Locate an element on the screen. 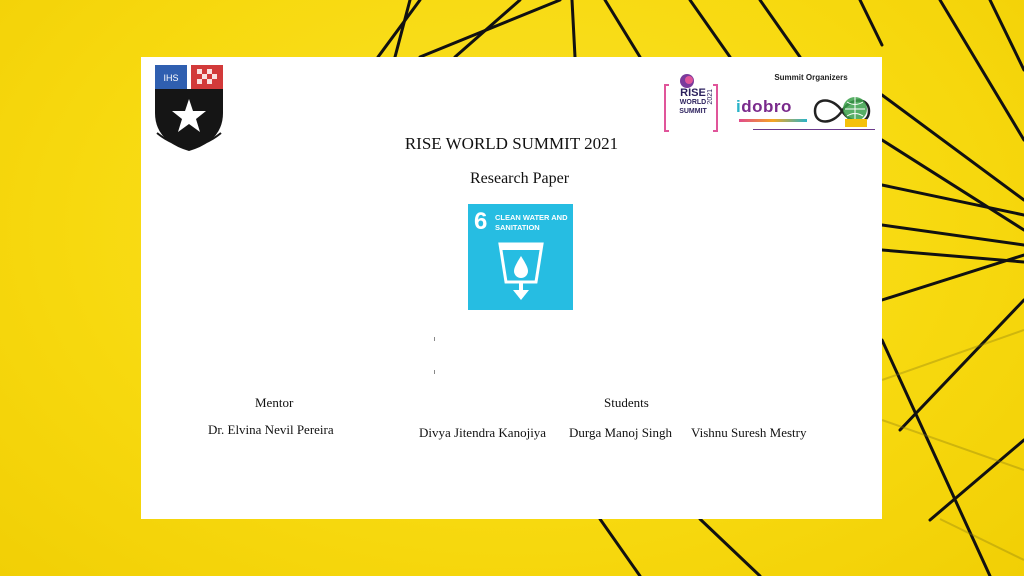 This screenshot has width=1024, height=576. world-word: WORLD is located at coordinates (693, 102).